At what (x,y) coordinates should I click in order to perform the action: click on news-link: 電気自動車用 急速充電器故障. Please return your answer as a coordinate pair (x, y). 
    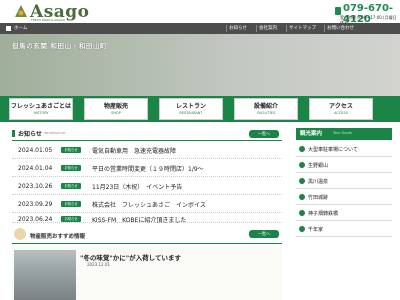
    Looking at the image, I should click on (134, 150).